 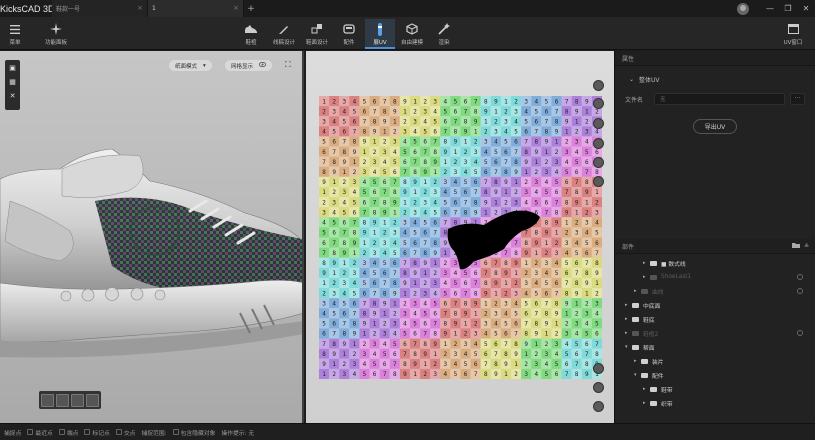 I want to click on tree-item: ▸ ■ 数式线, so click(x=715, y=263).